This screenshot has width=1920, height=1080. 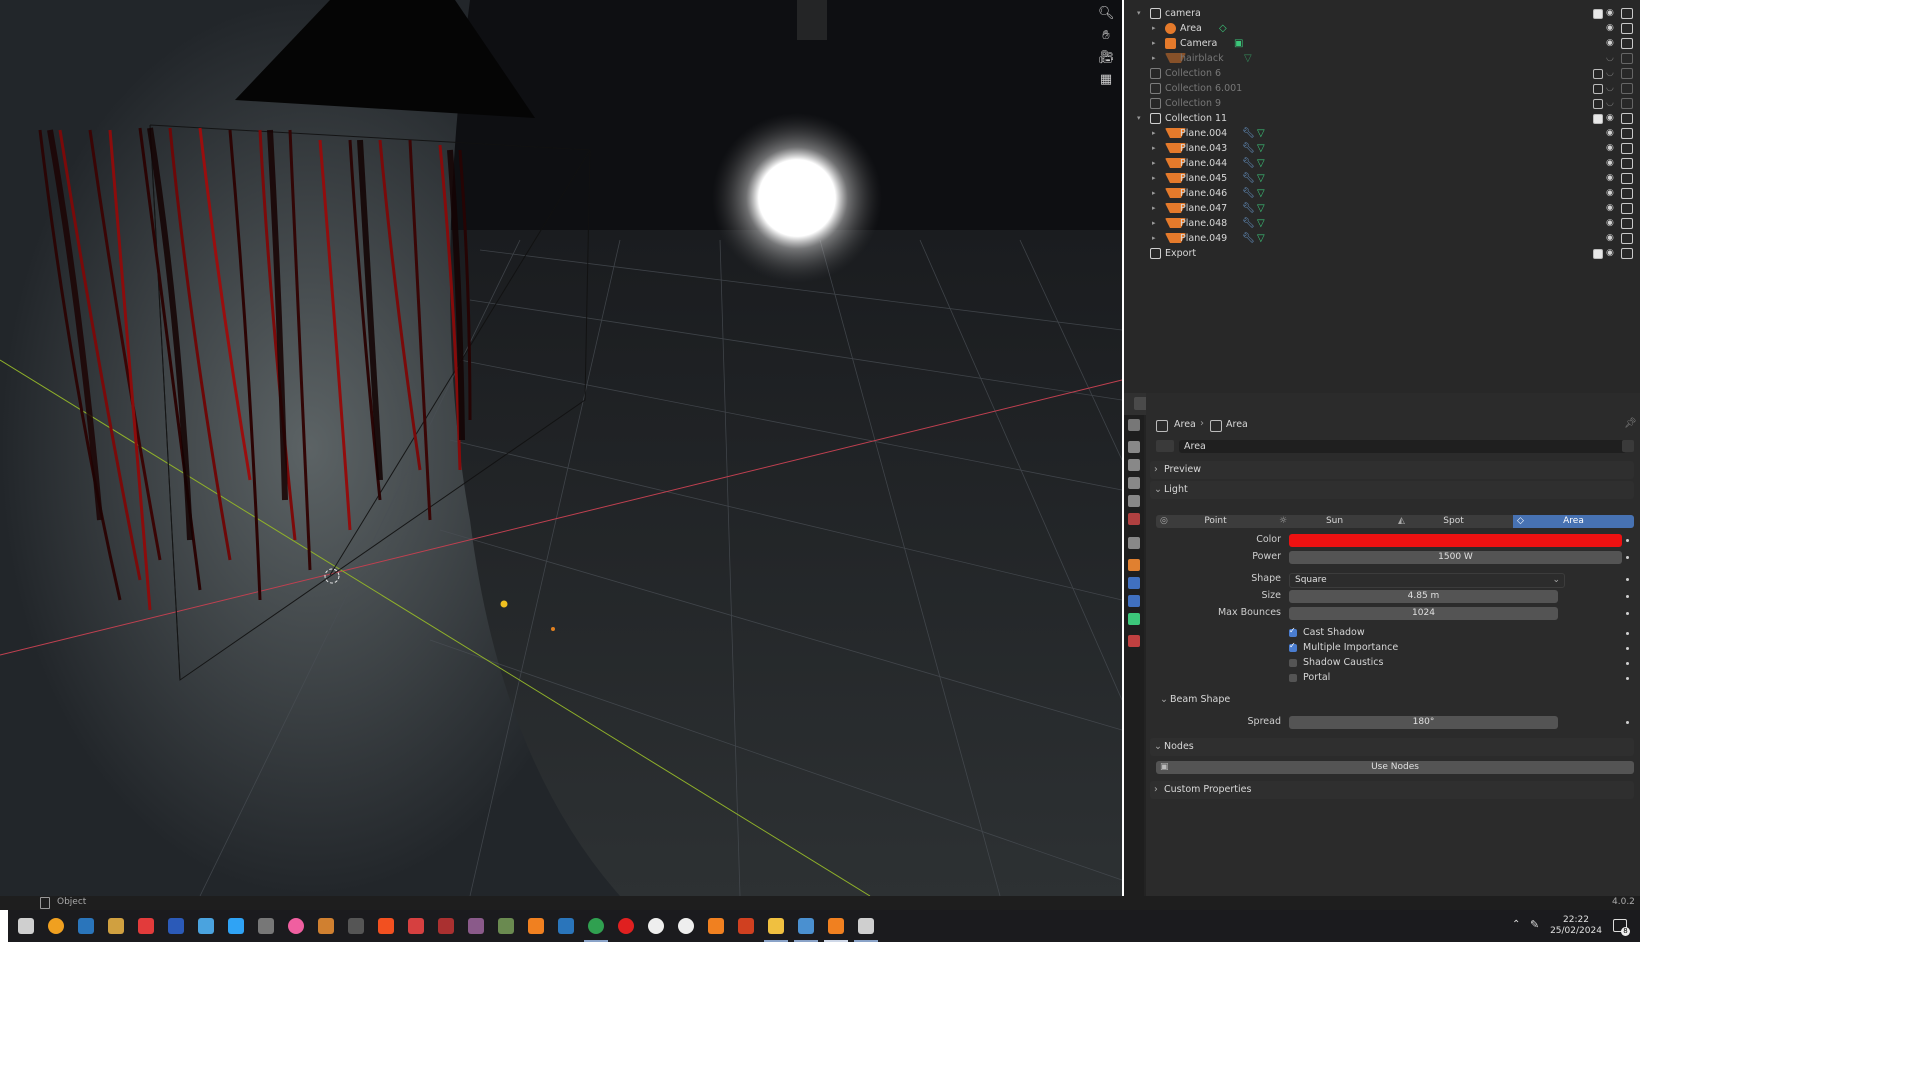 I want to click on outliner-row: Collection 6 ◡, so click(x=1382, y=73).